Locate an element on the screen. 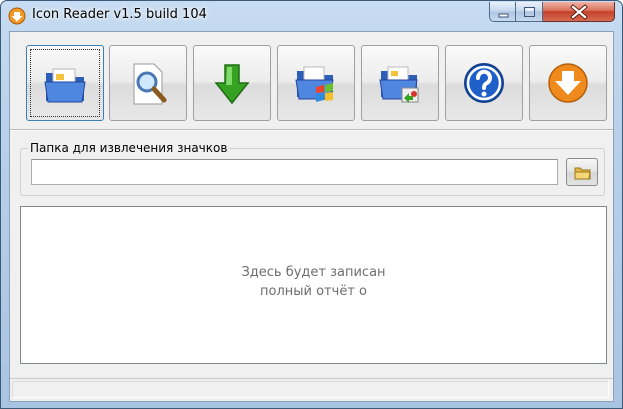 The height and width of the screenshot is (409, 623). status-panel is located at coordinates (310, 389).